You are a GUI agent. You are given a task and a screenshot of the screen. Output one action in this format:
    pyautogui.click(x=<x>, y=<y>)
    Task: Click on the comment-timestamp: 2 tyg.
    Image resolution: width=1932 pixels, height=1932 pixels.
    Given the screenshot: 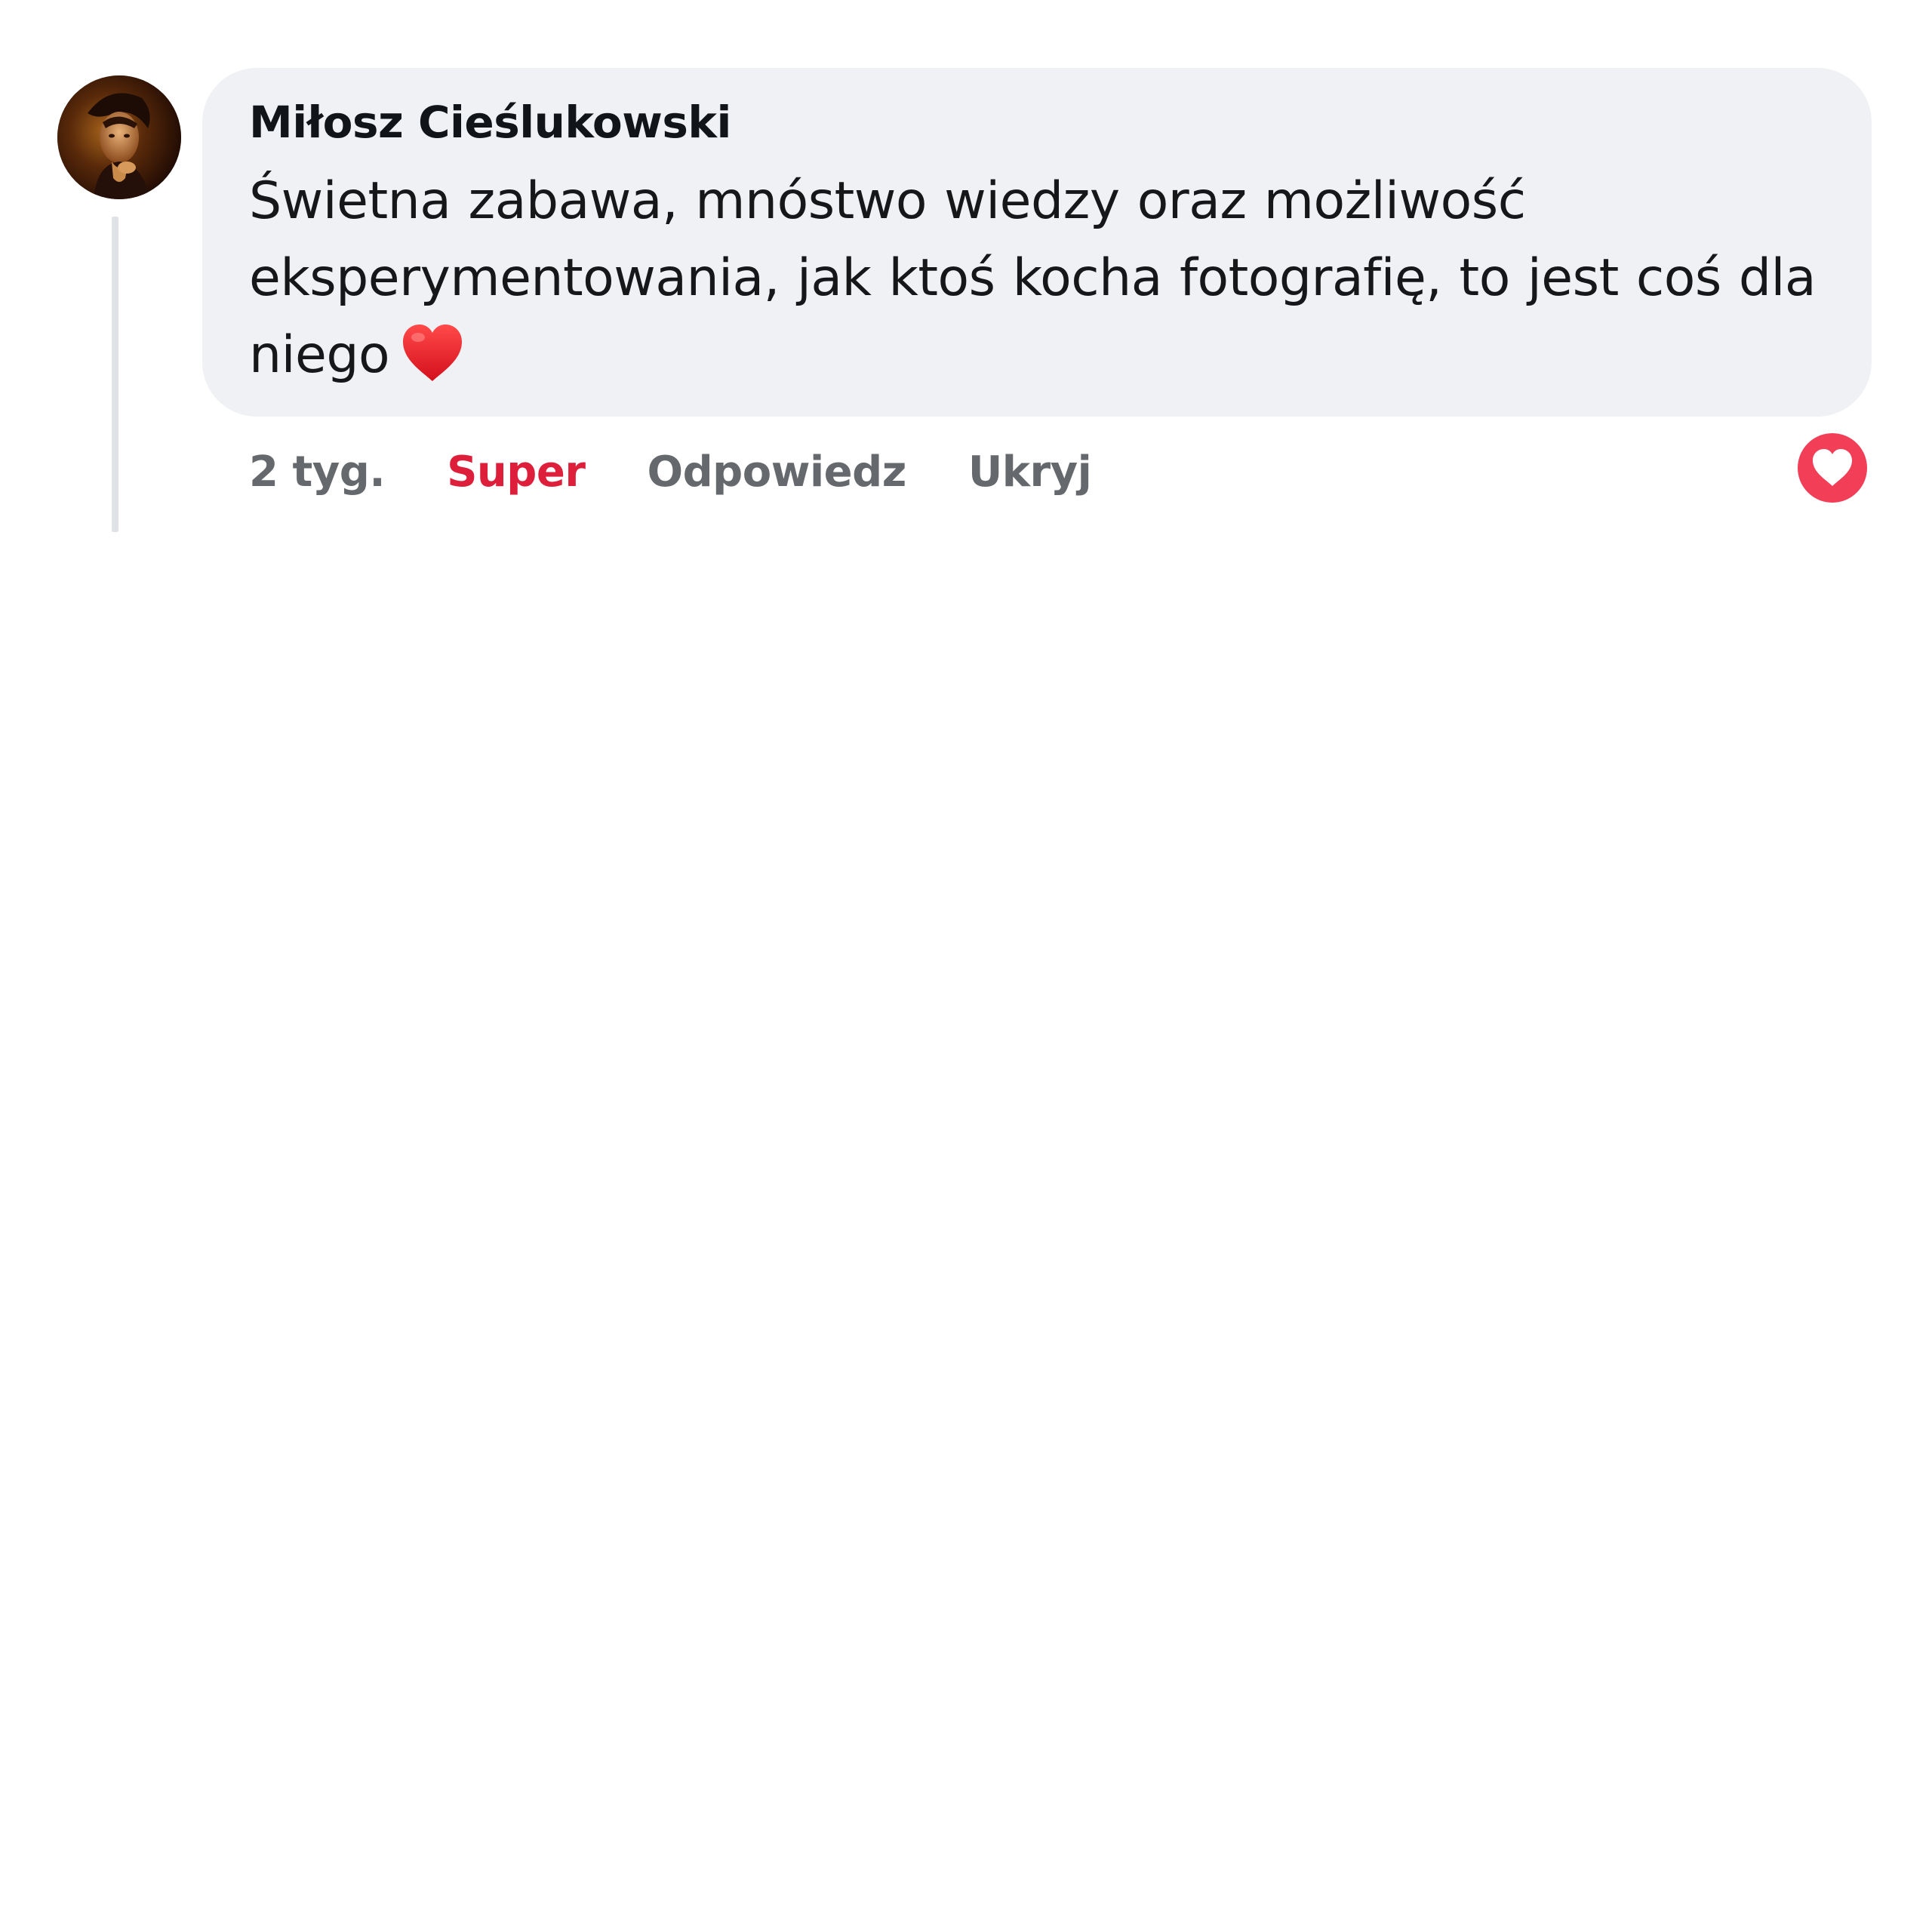 What is the action you would take?
    pyautogui.click(x=317, y=472)
    